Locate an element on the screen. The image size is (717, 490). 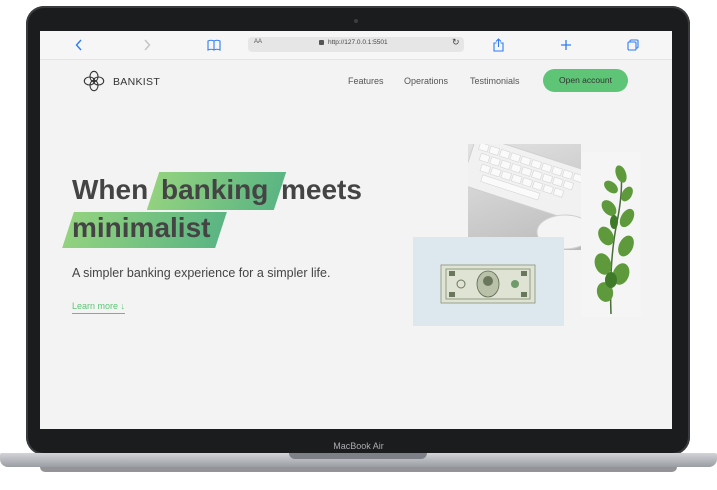
forward-icon is located at coordinates (147, 45).